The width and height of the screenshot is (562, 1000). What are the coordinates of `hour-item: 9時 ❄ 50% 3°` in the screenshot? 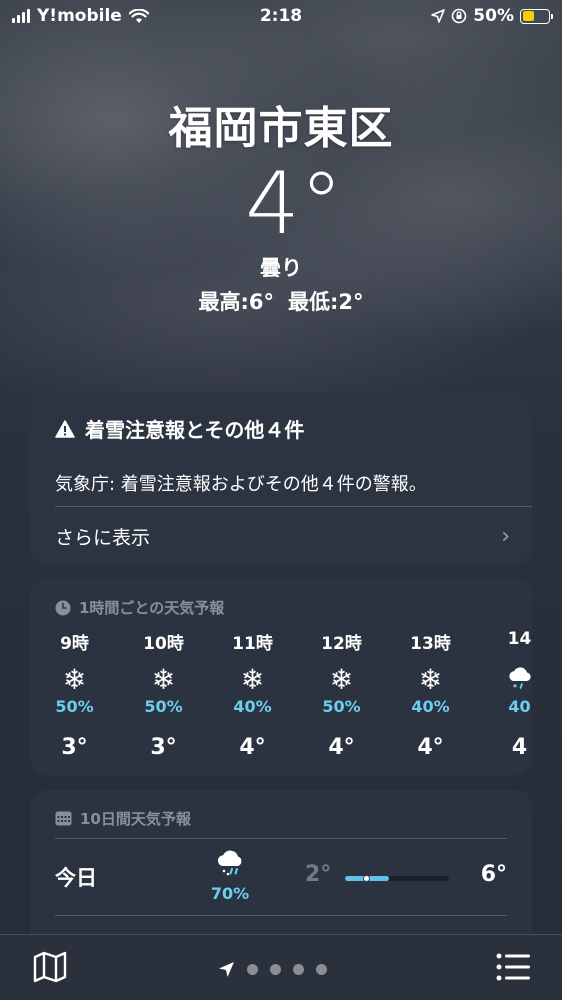 It's located at (74, 694).